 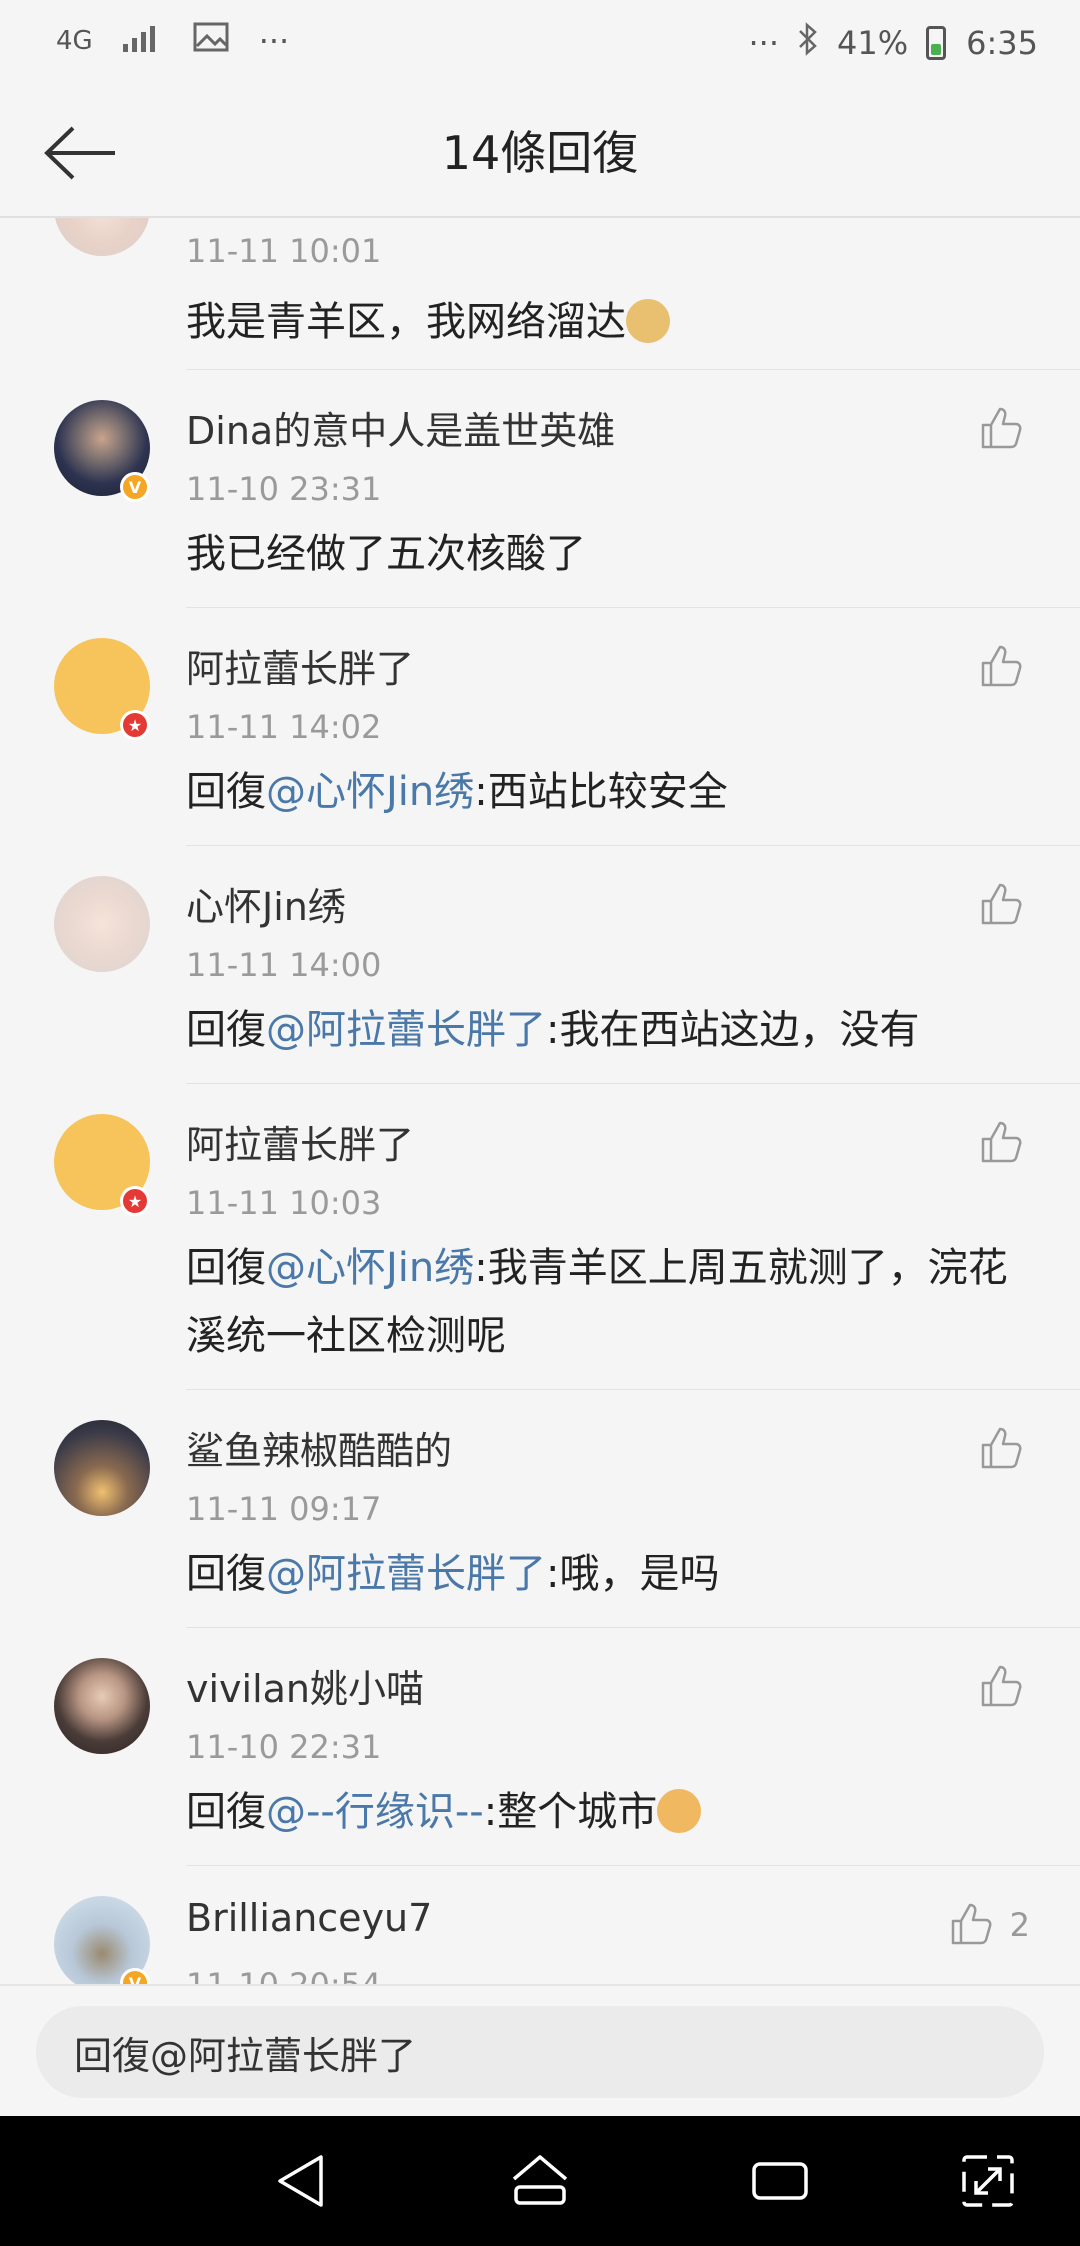 I want to click on triangle-back-icon, so click(x=300, y=2181).